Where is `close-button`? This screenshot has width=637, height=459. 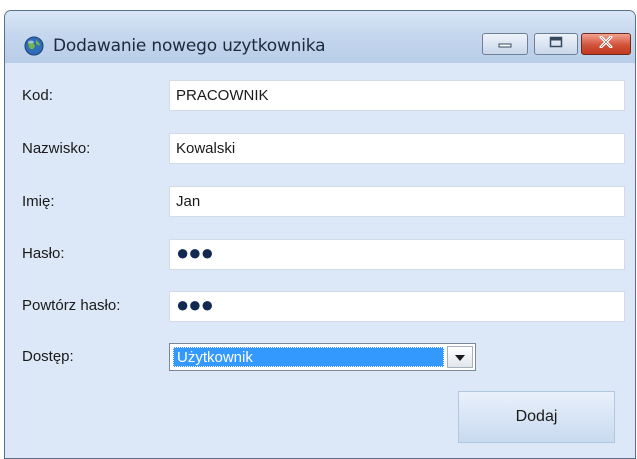 close-button is located at coordinates (606, 44).